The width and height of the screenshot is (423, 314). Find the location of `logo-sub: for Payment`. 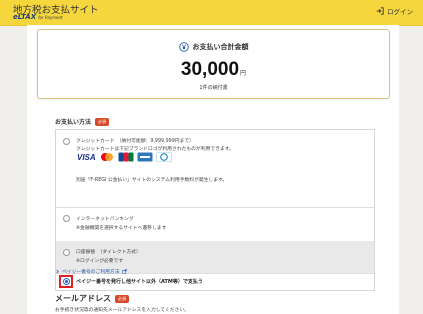

logo-sub: for Payment is located at coordinates (50, 17).